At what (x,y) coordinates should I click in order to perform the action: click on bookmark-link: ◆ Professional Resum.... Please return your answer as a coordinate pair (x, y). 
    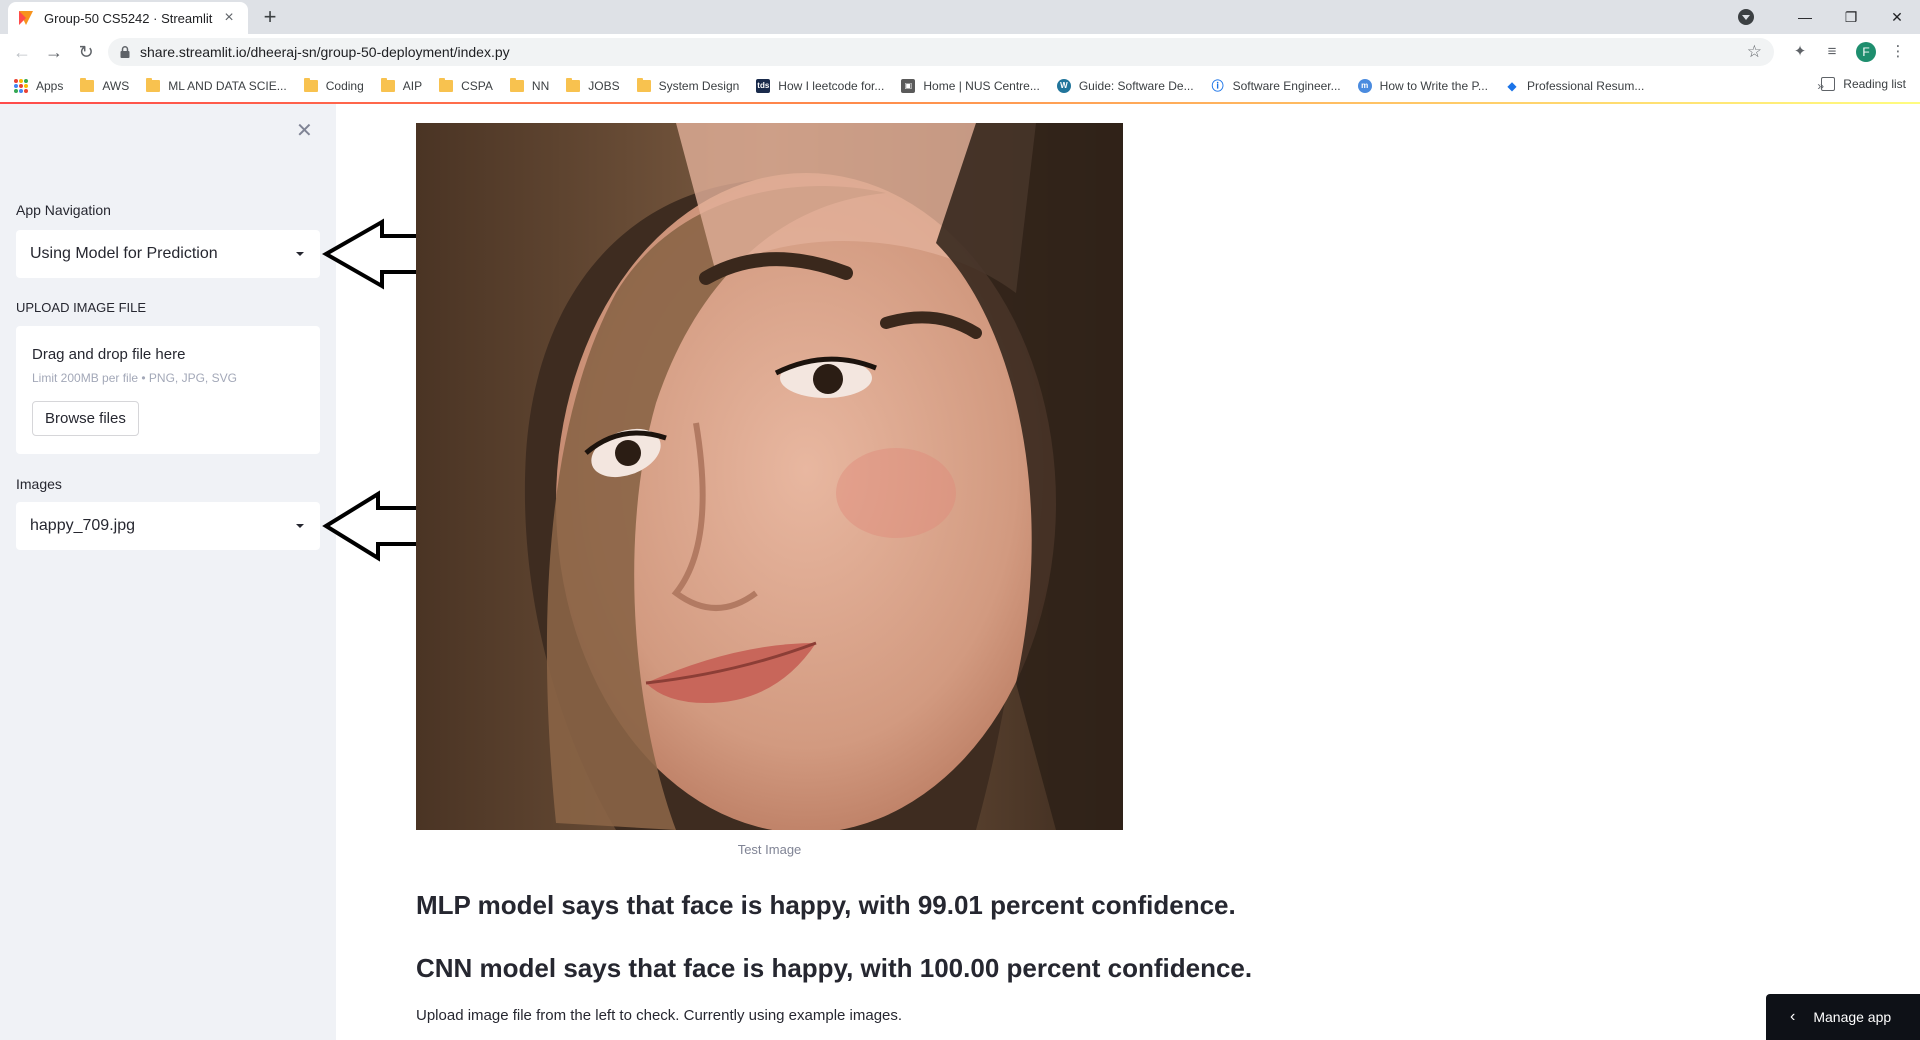
    Looking at the image, I should click on (1574, 86).